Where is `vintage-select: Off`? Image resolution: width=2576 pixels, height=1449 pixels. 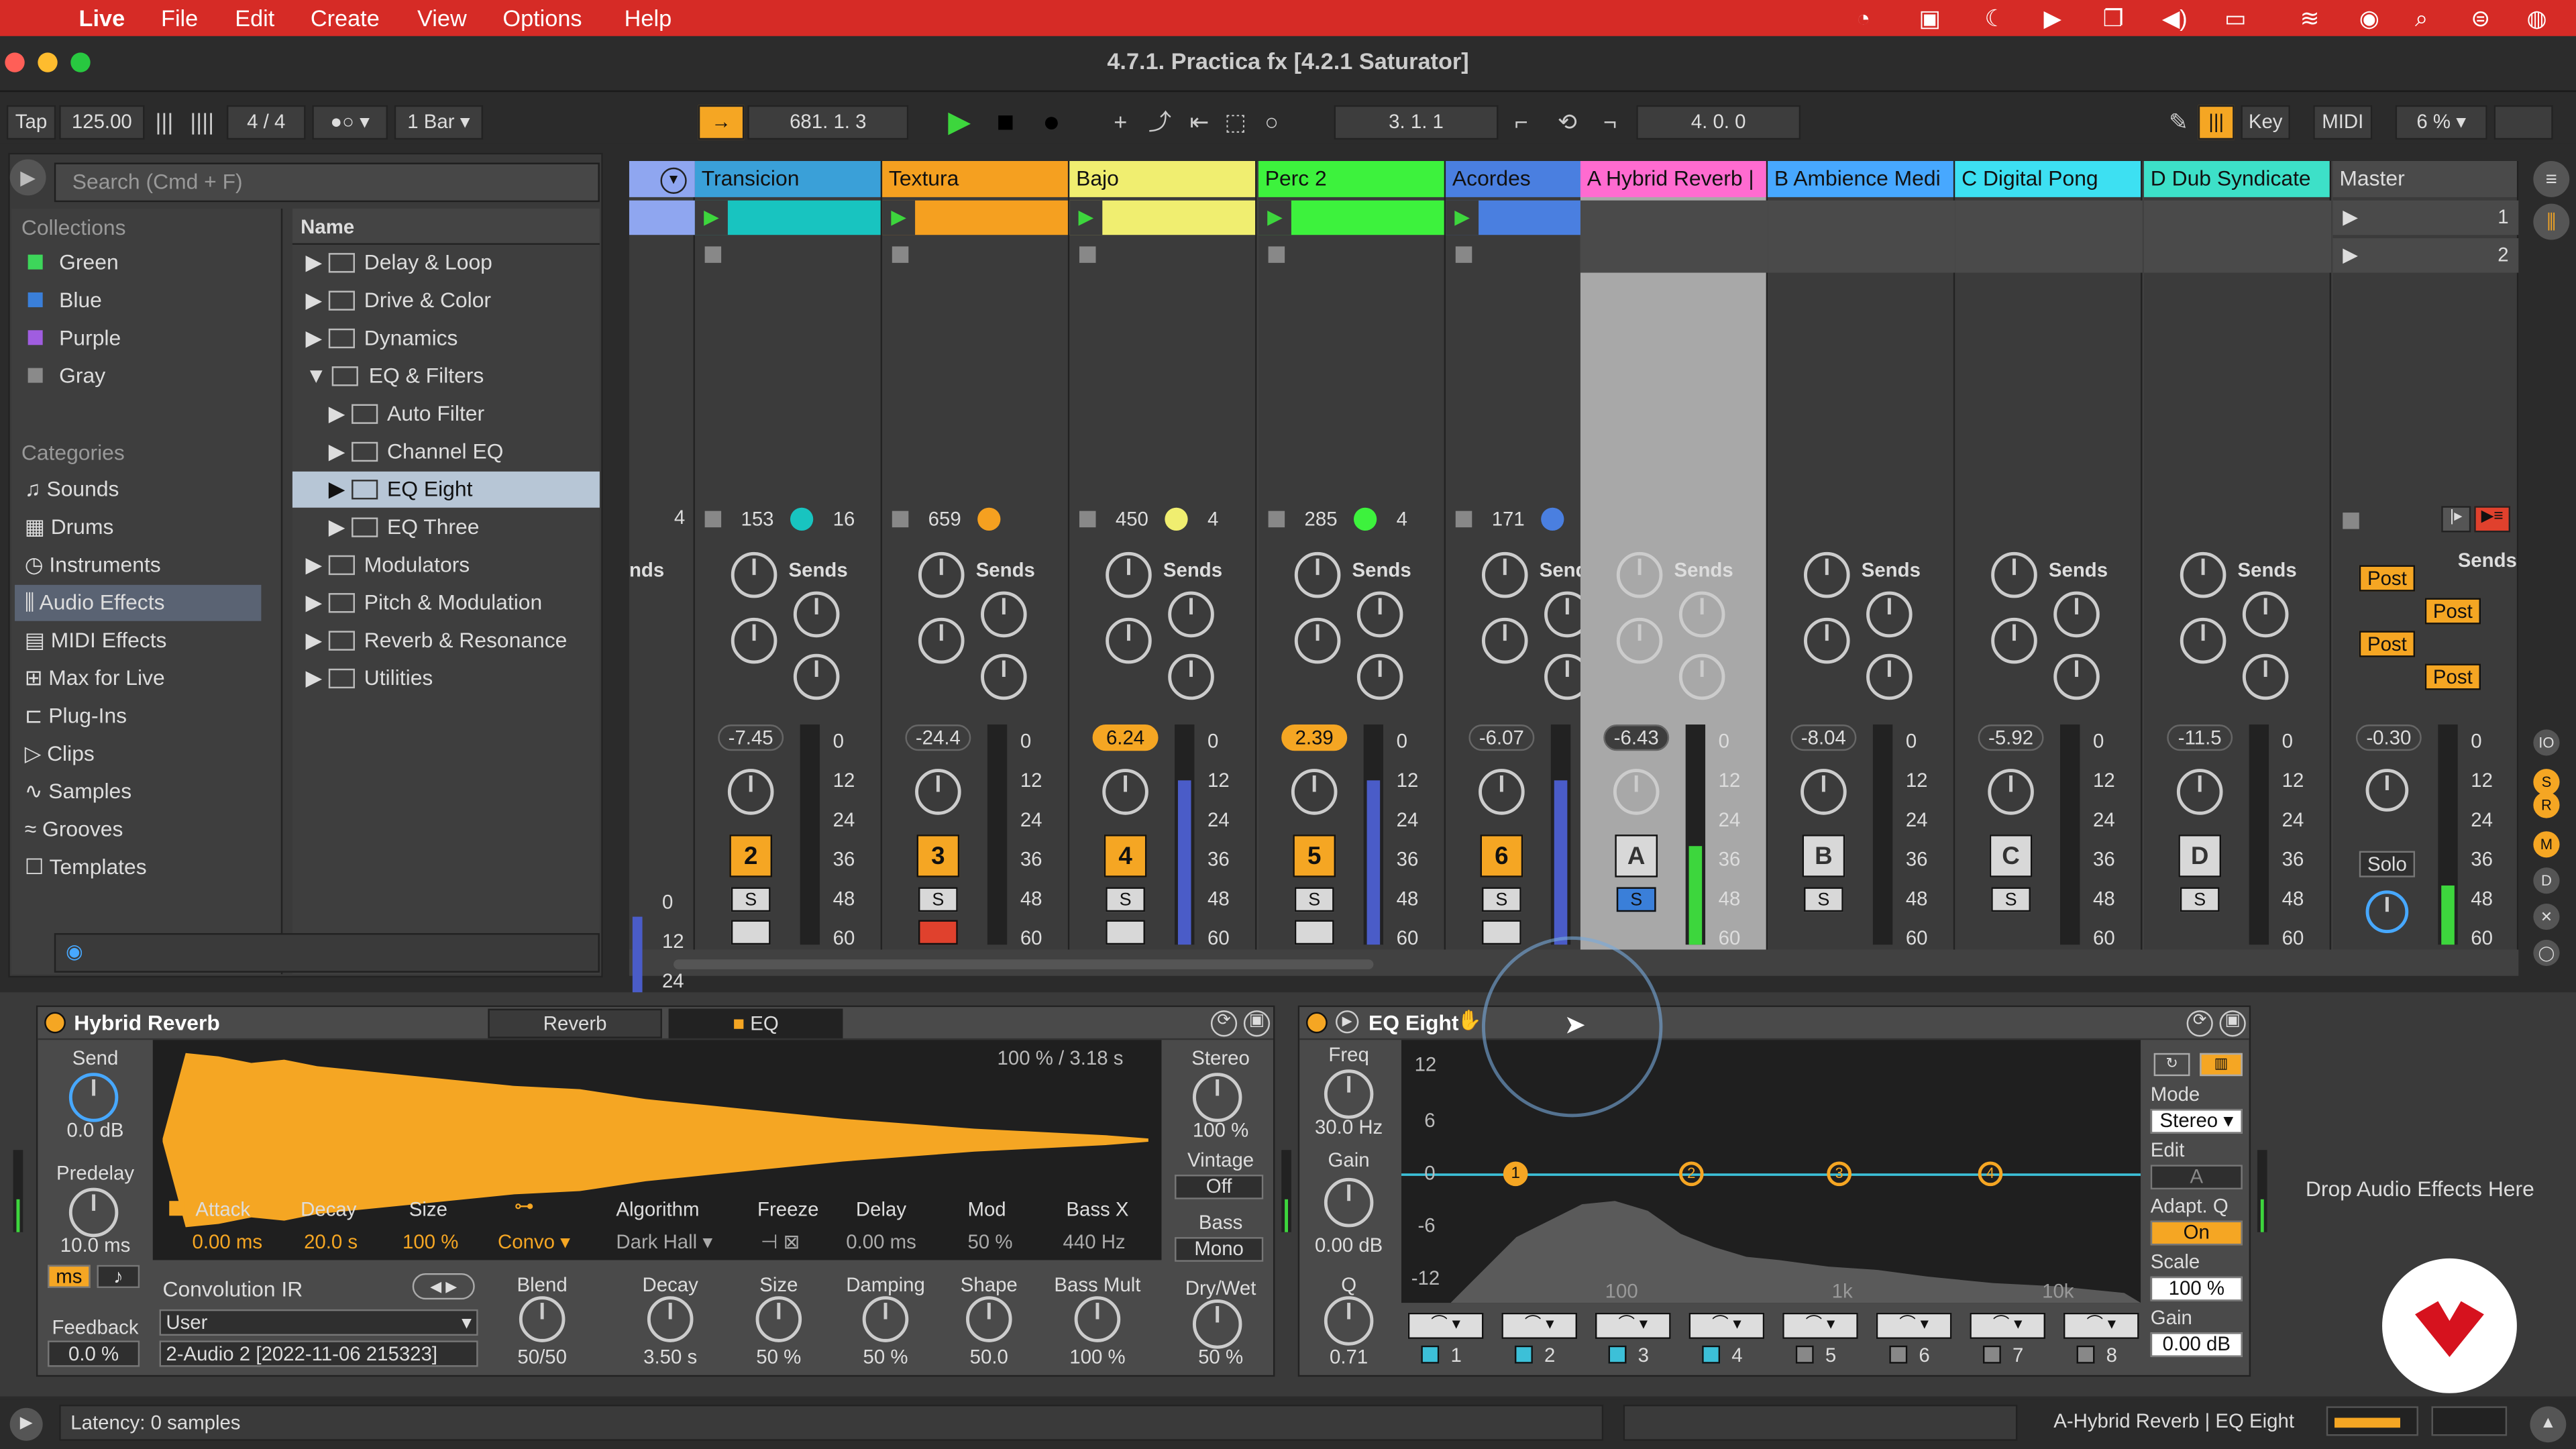
vintage-select: Off is located at coordinates (1219, 1187).